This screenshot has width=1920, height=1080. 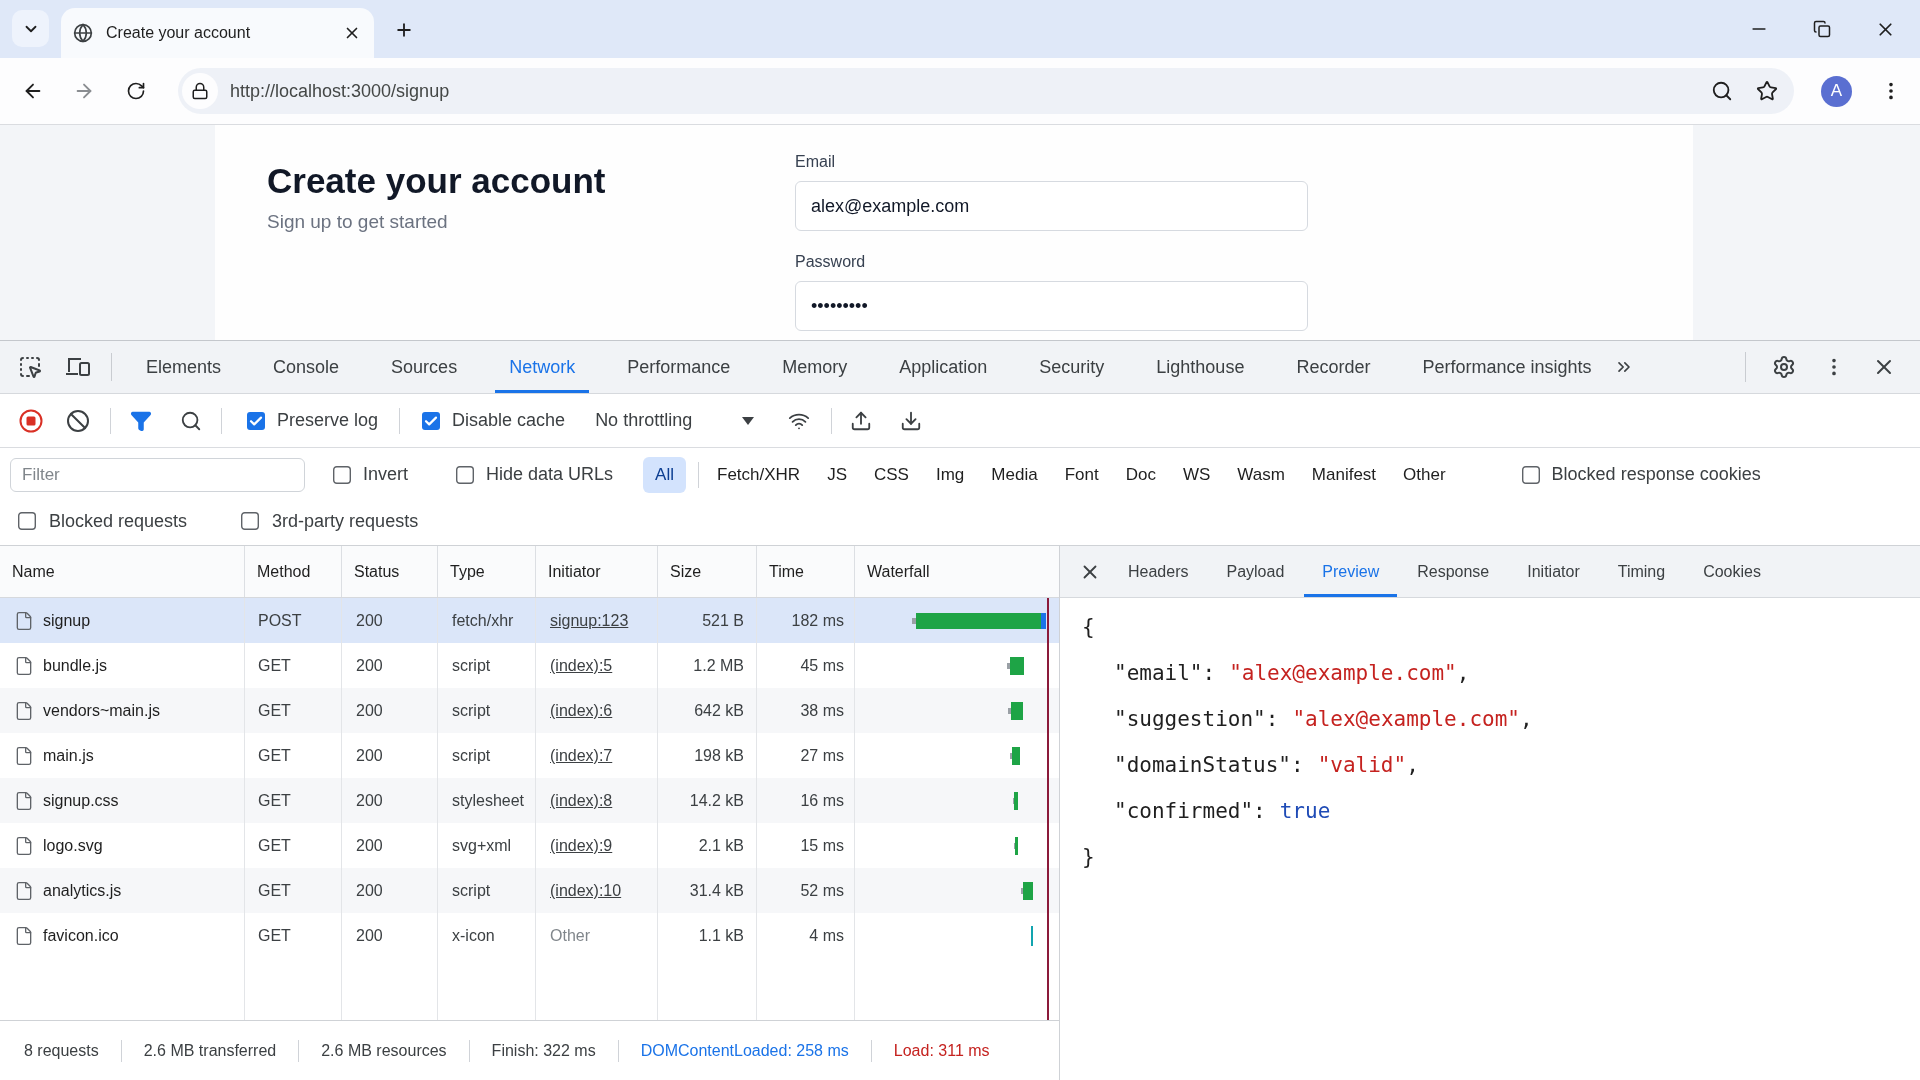 I want to click on details-tab: Initiator, so click(x=1553, y=571).